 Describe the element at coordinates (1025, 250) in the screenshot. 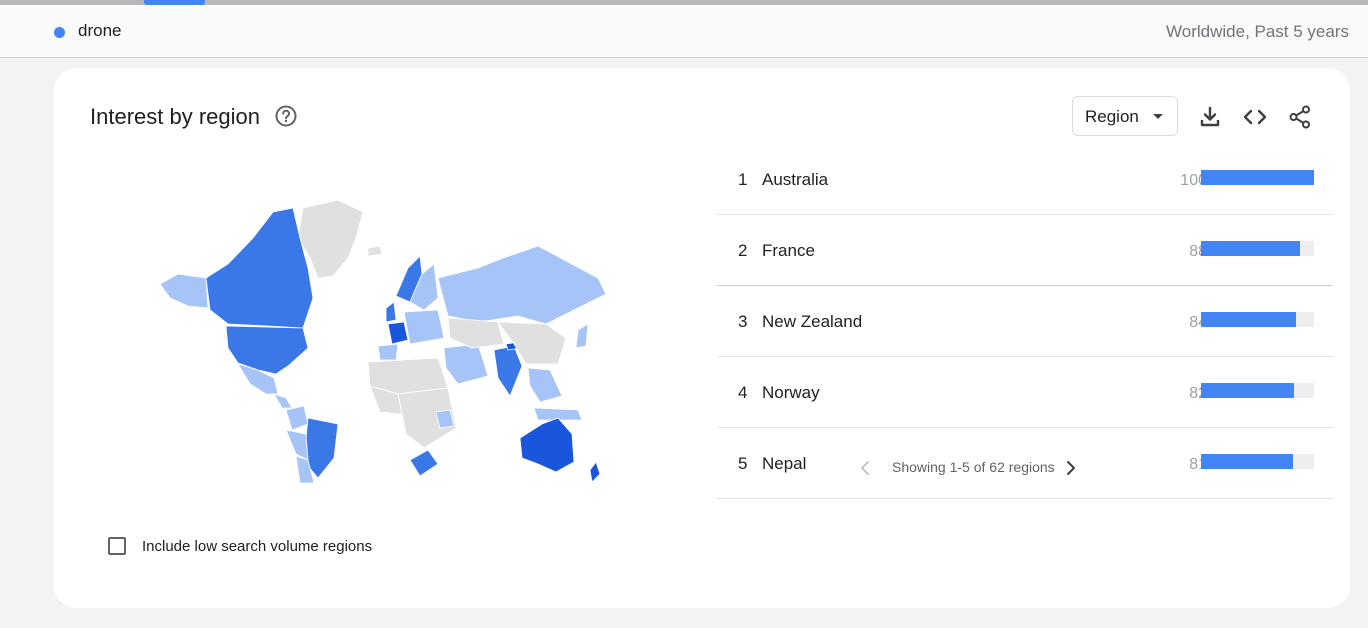

I see `ranking-row: 2 France 88` at that location.